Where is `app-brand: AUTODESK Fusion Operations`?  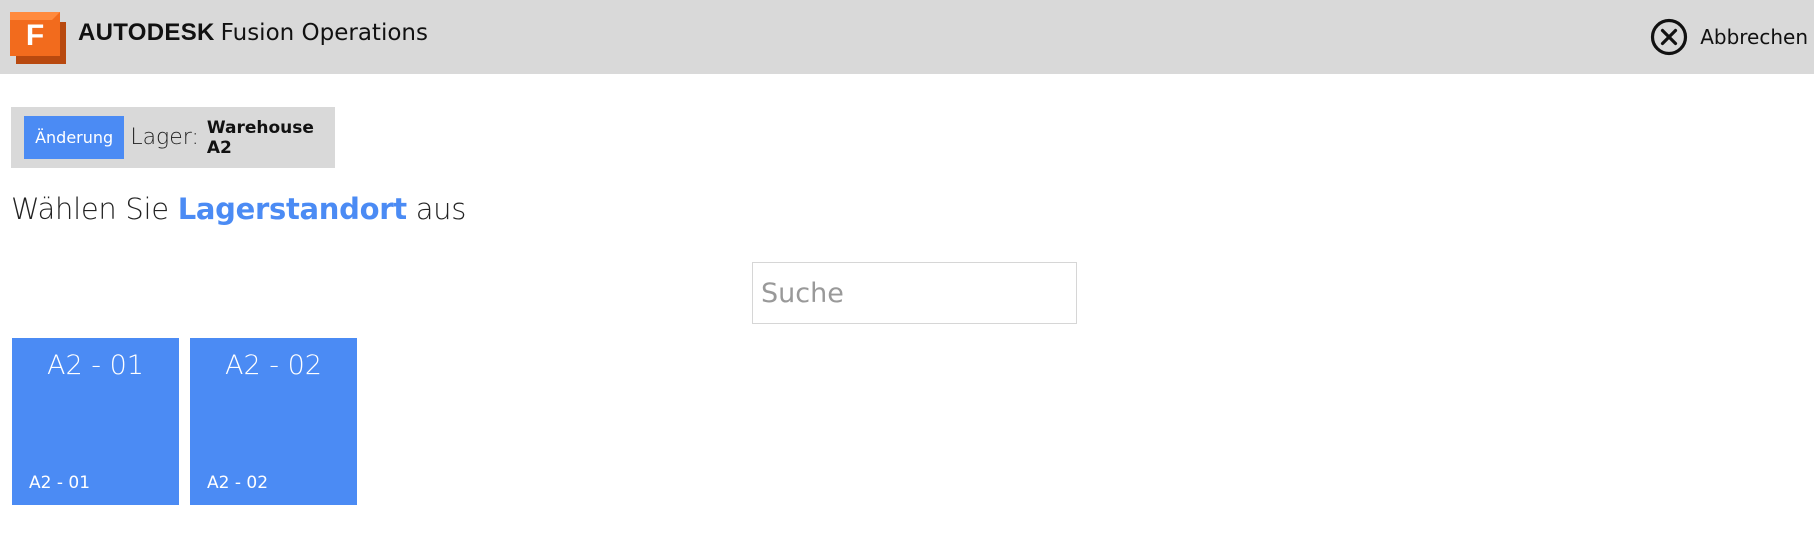 app-brand: AUTODESK Fusion Operations is located at coordinates (253, 33).